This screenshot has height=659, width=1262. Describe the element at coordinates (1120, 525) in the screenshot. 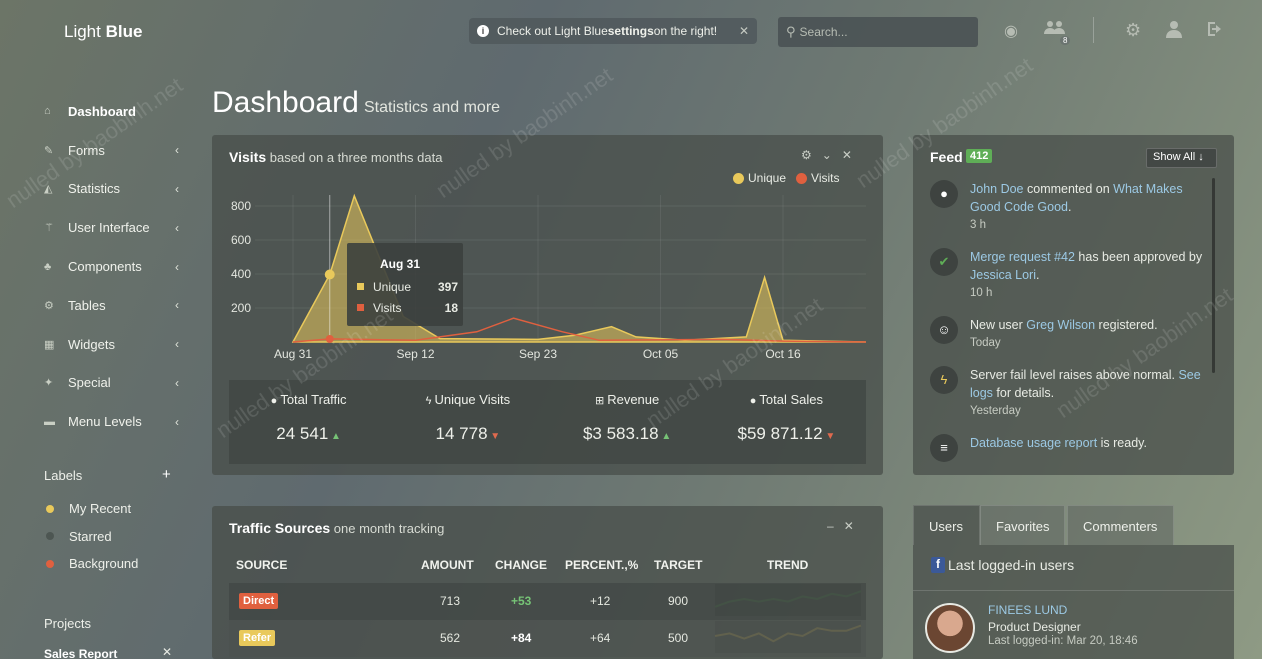

I see `tab-commenters: Commenters` at that location.